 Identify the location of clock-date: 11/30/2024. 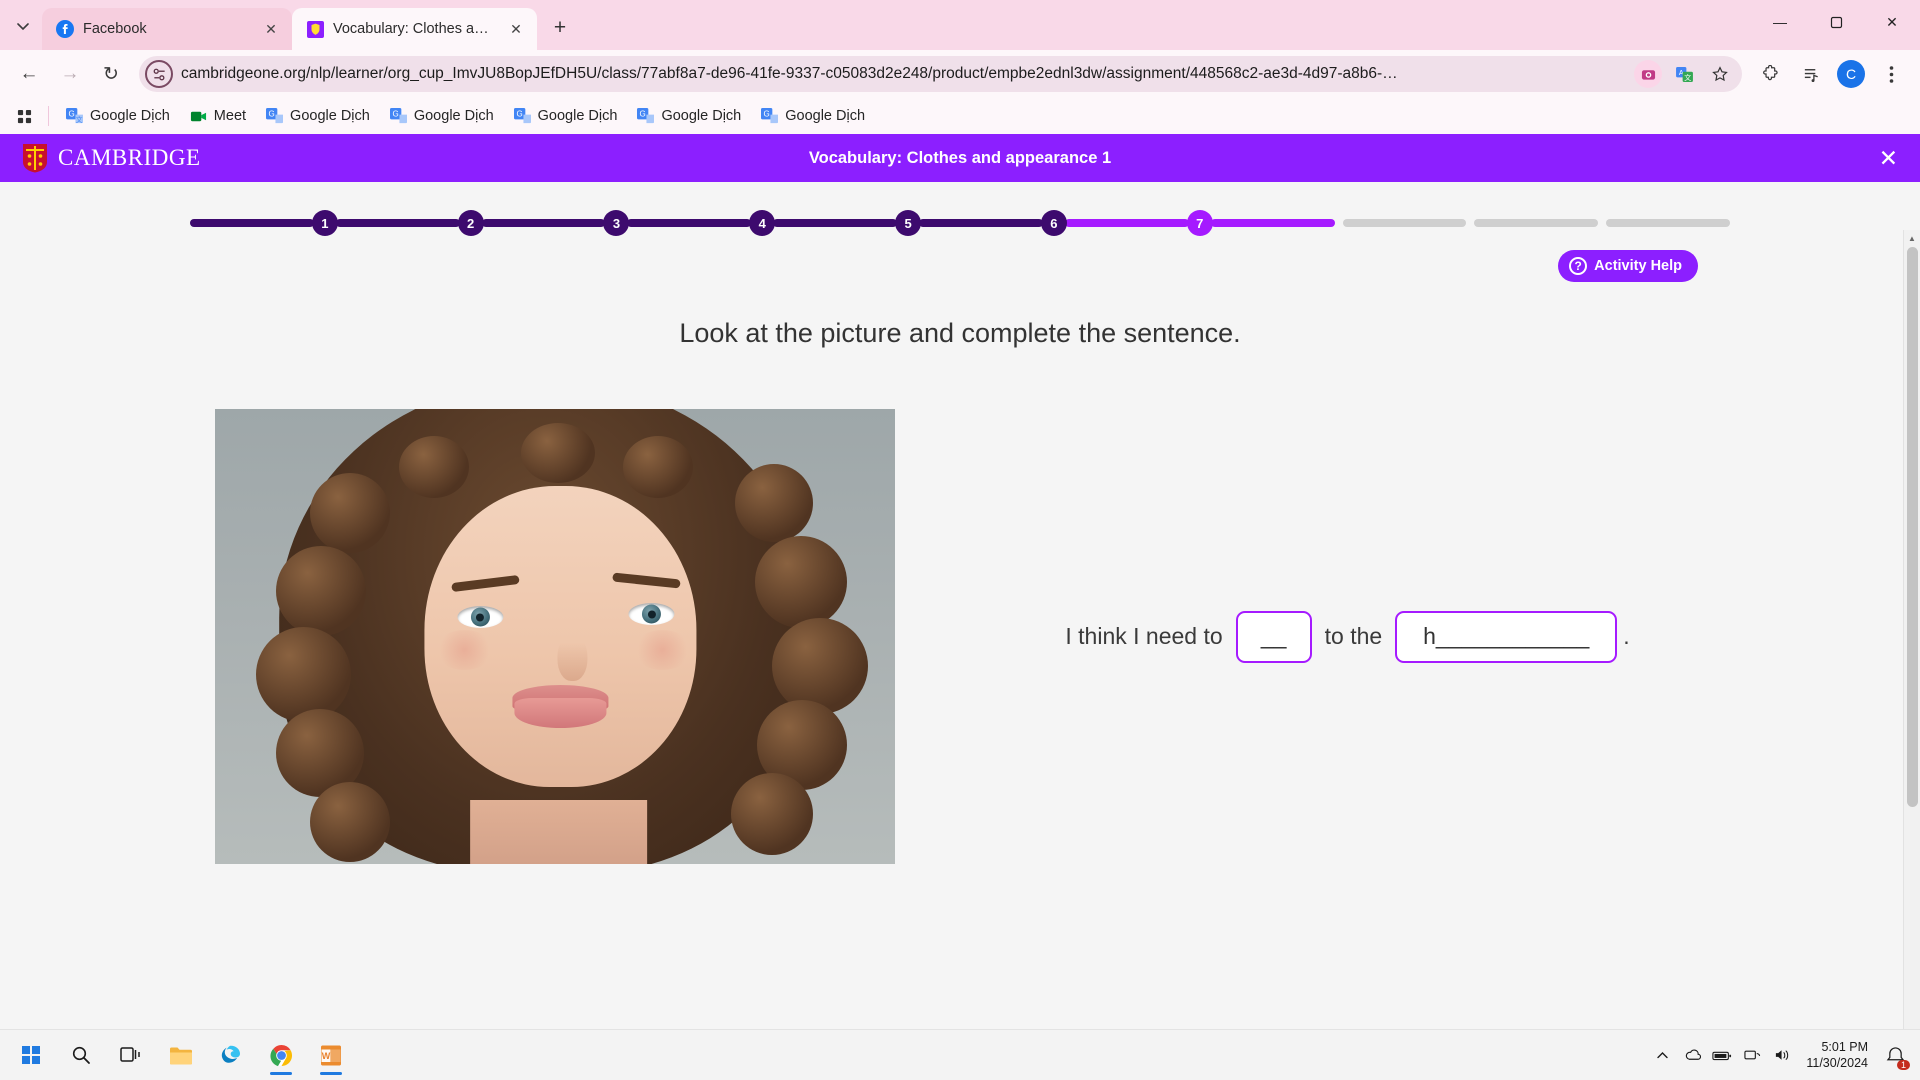
(1837, 1063).